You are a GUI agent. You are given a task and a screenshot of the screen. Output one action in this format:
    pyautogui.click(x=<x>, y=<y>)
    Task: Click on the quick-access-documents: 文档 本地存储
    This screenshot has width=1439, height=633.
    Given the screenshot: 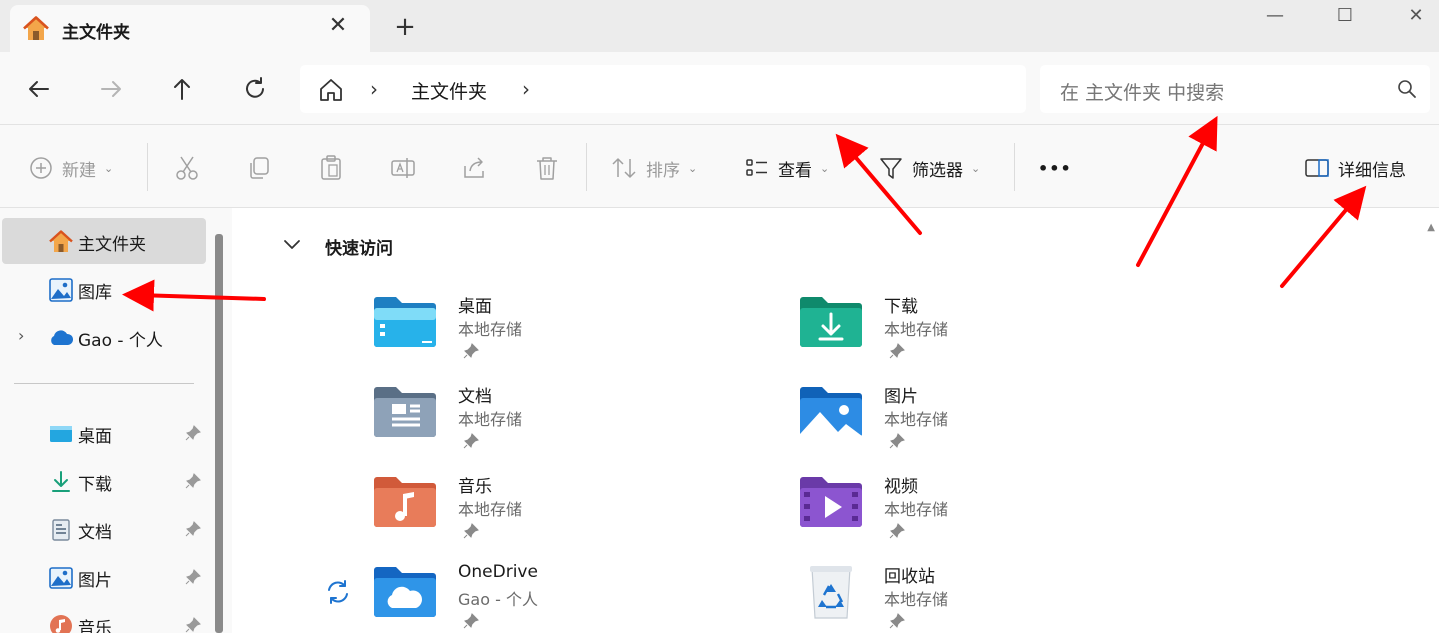 What is the action you would take?
    pyautogui.click(x=562, y=421)
    